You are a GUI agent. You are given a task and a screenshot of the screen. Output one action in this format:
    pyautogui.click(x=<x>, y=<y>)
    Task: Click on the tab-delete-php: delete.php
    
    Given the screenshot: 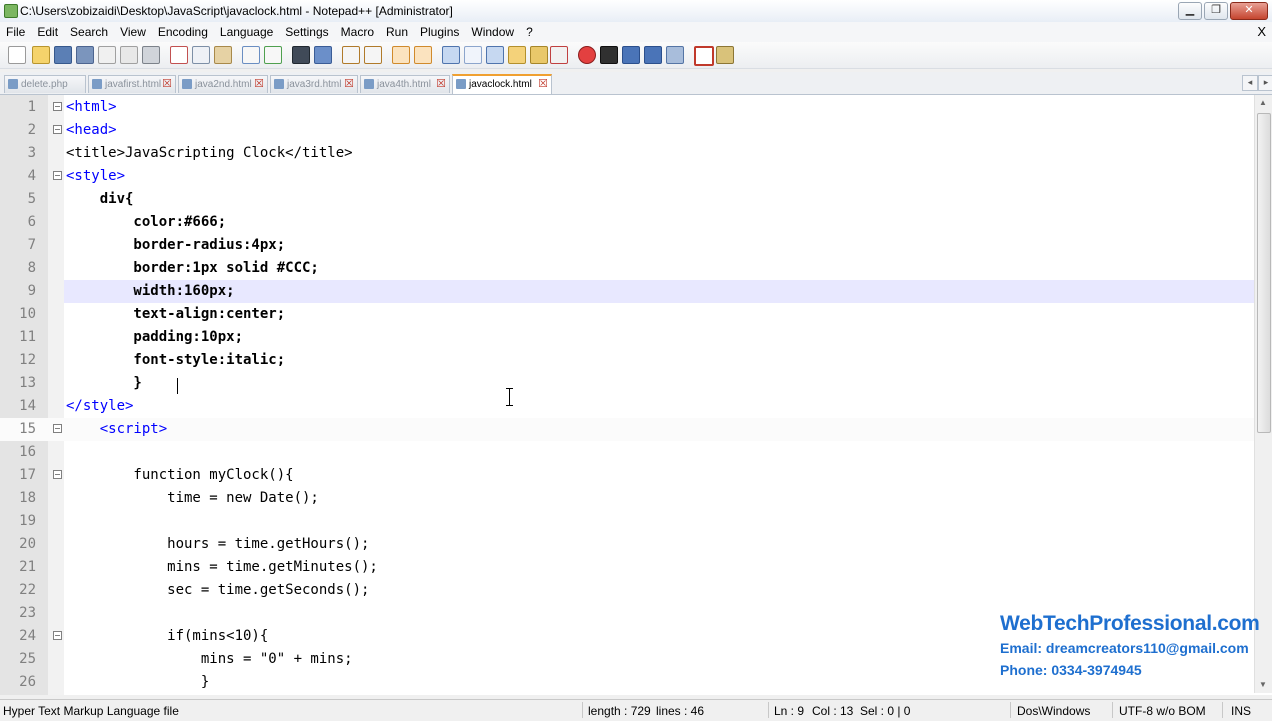 What is the action you would take?
    pyautogui.click(x=45, y=84)
    